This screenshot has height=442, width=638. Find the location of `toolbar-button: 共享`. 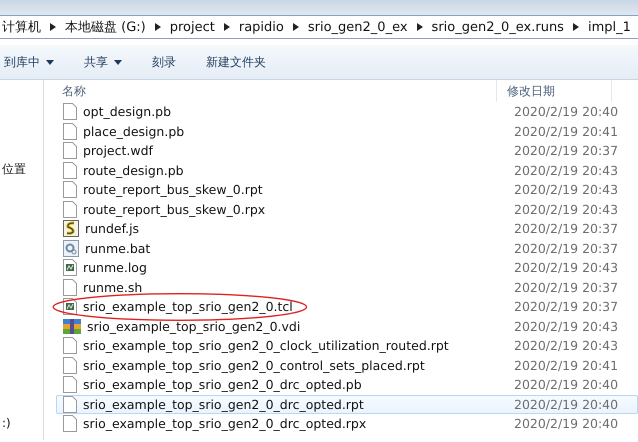

toolbar-button: 共享 is located at coordinates (103, 62).